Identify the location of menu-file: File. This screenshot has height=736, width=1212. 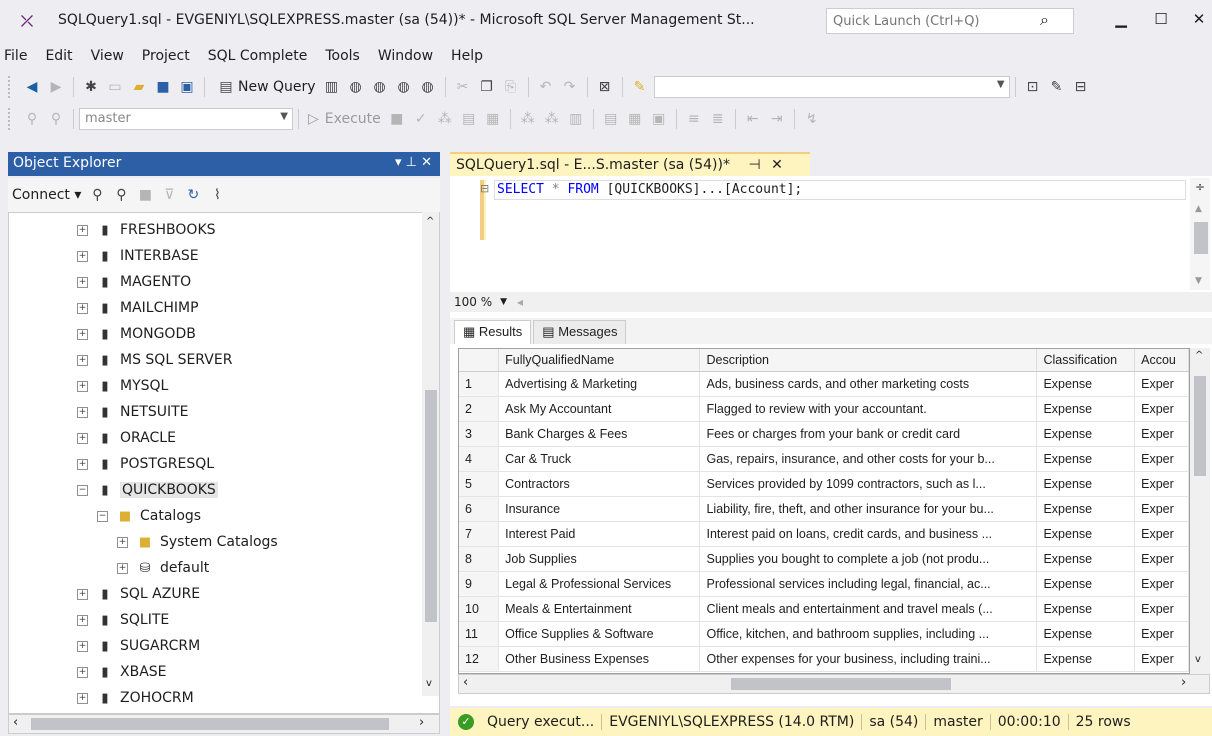
(18, 56).